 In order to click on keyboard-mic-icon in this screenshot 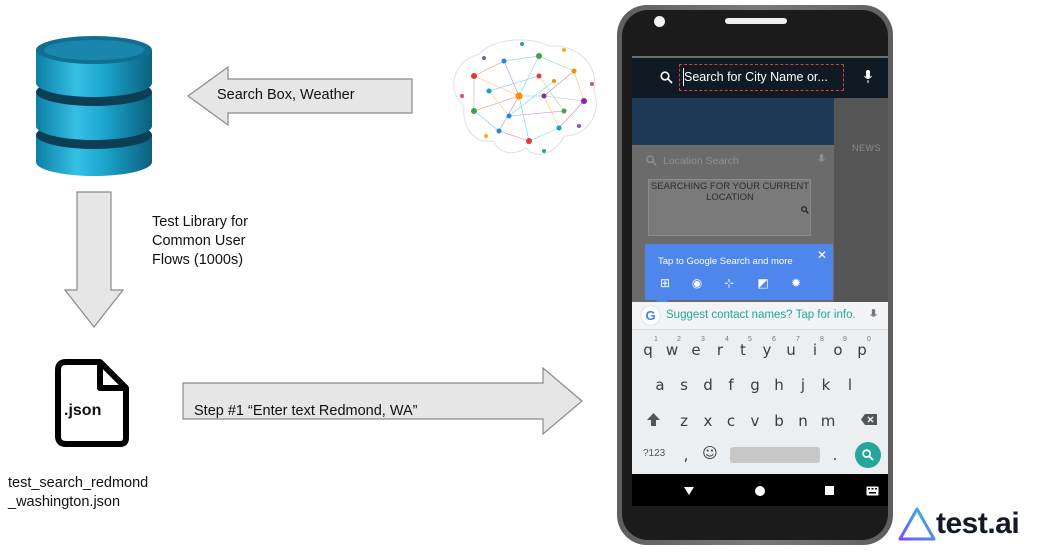, I will do `click(873, 315)`.